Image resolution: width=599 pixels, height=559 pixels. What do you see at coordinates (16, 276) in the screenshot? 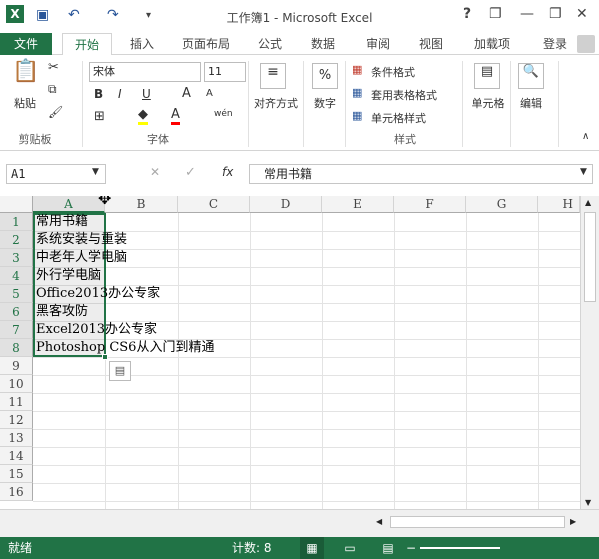
I see `row-header-4: 4` at bounding box center [16, 276].